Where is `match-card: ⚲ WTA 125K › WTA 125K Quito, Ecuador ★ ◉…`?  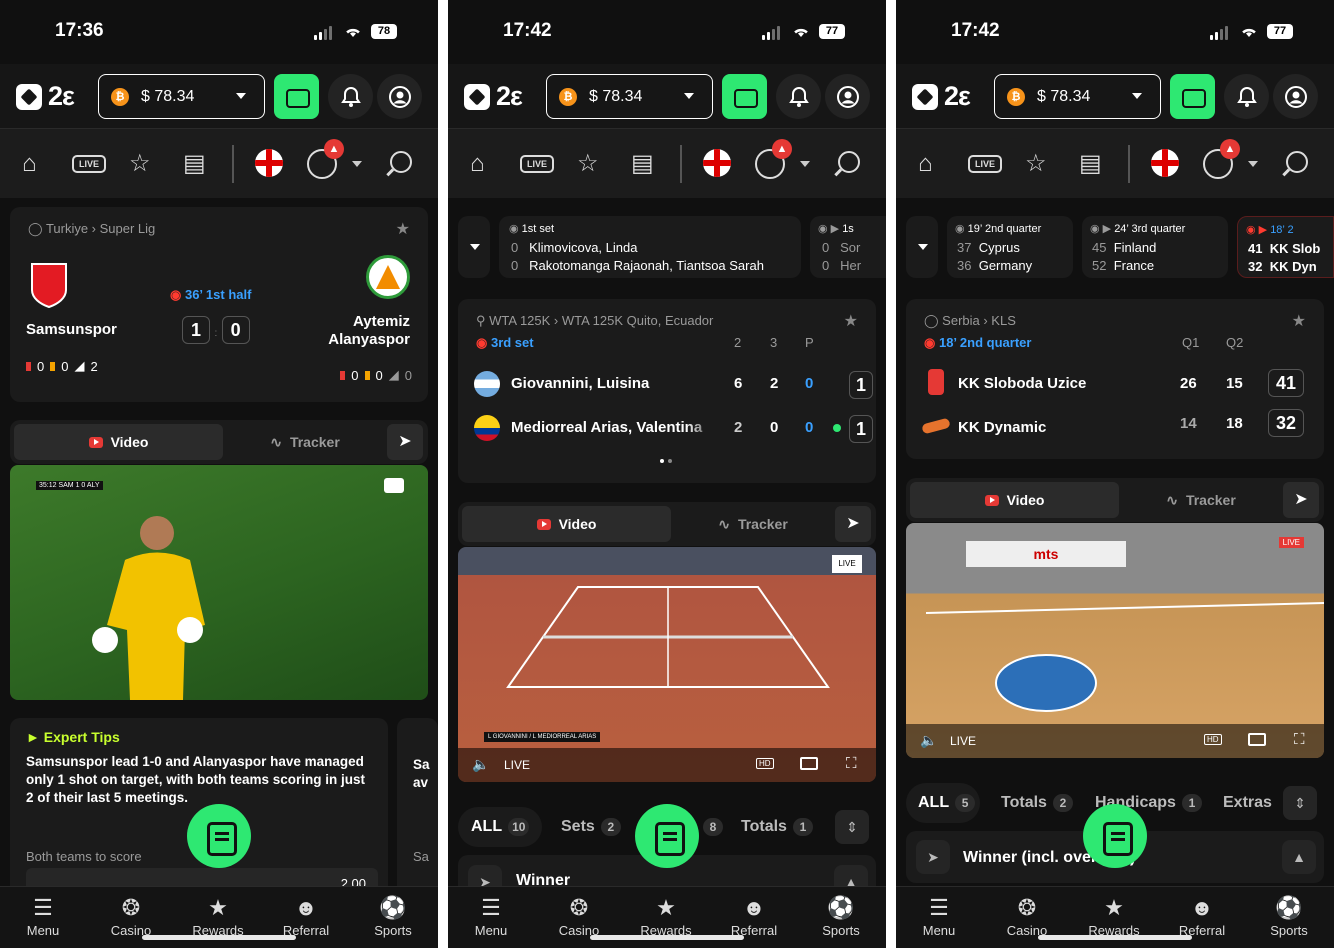
match-card: ⚲ WTA 125K › WTA 125K Quito, Ecuador ★ ◉… is located at coordinates (667, 391).